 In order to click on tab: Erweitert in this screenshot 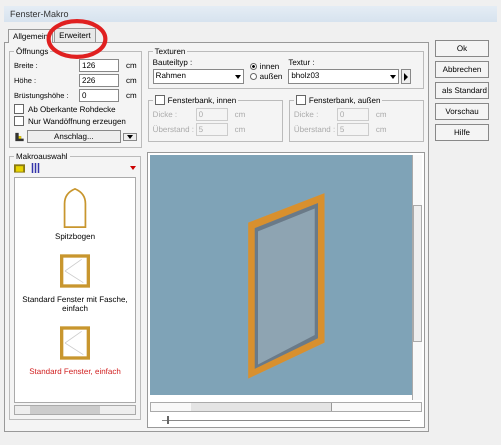, I will do `click(75, 35)`.